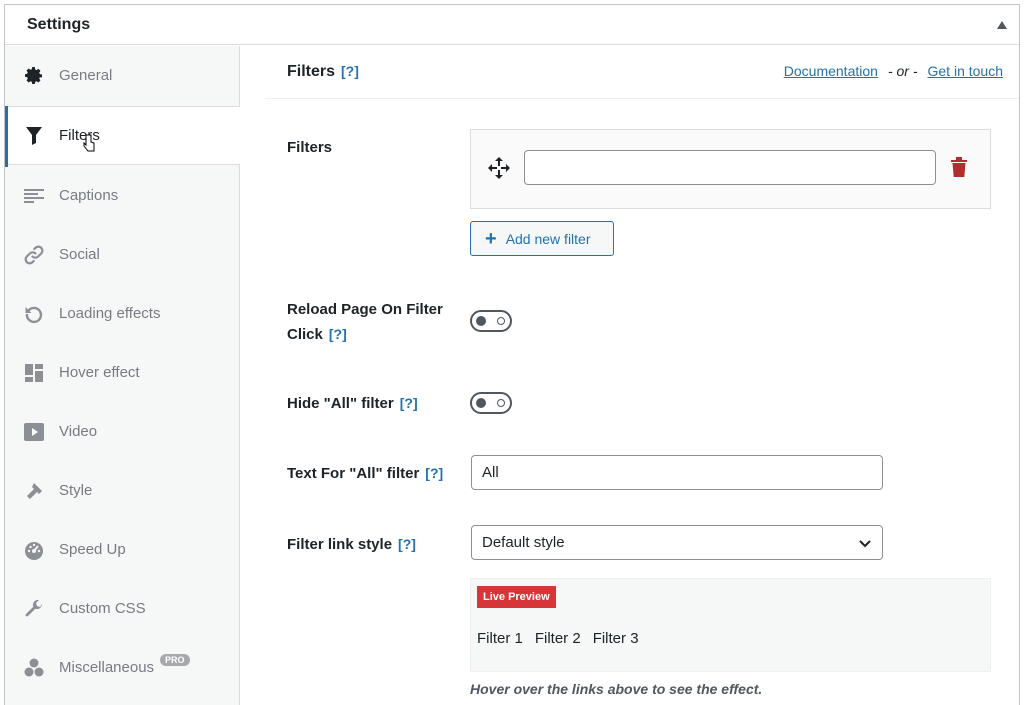  Describe the element at coordinates (677, 542) in the screenshot. I see `filter-link-style-select: Default style` at that location.